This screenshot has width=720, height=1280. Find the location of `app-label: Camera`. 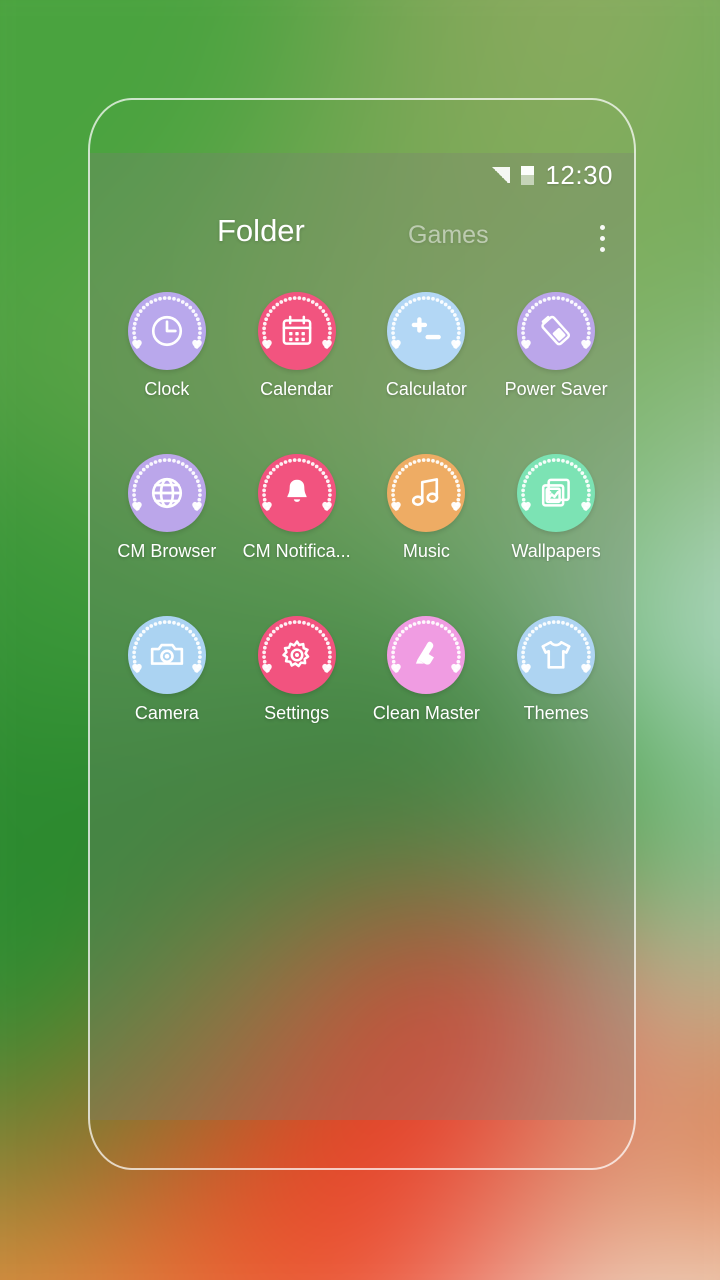

app-label: Camera is located at coordinates (166, 713).